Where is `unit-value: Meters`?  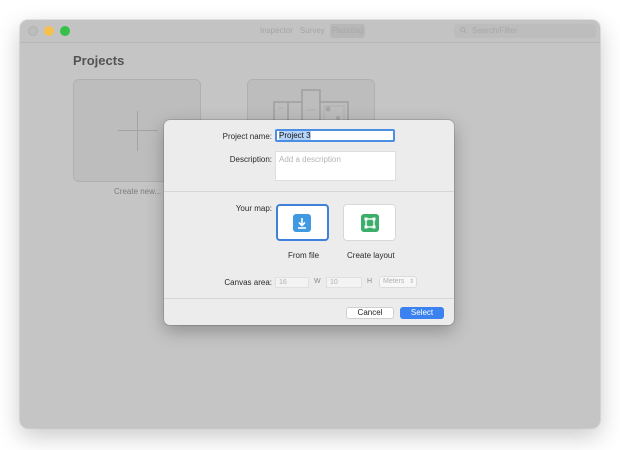
unit-value: Meters is located at coordinates (393, 281).